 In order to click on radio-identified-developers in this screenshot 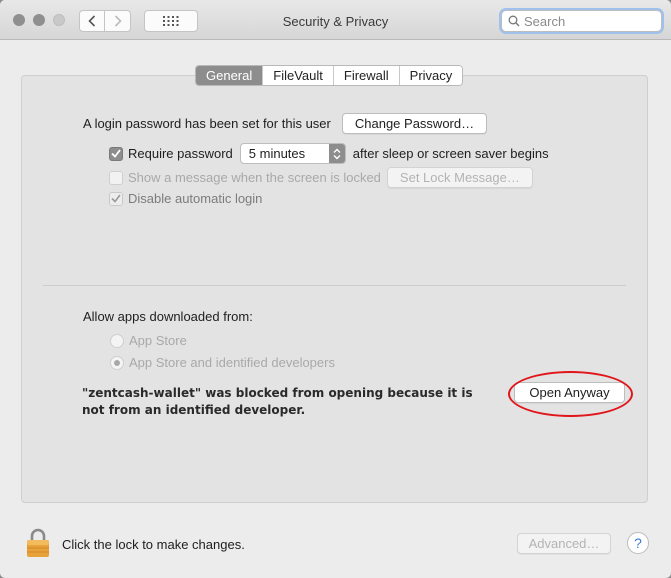, I will do `click(117, 362)`.